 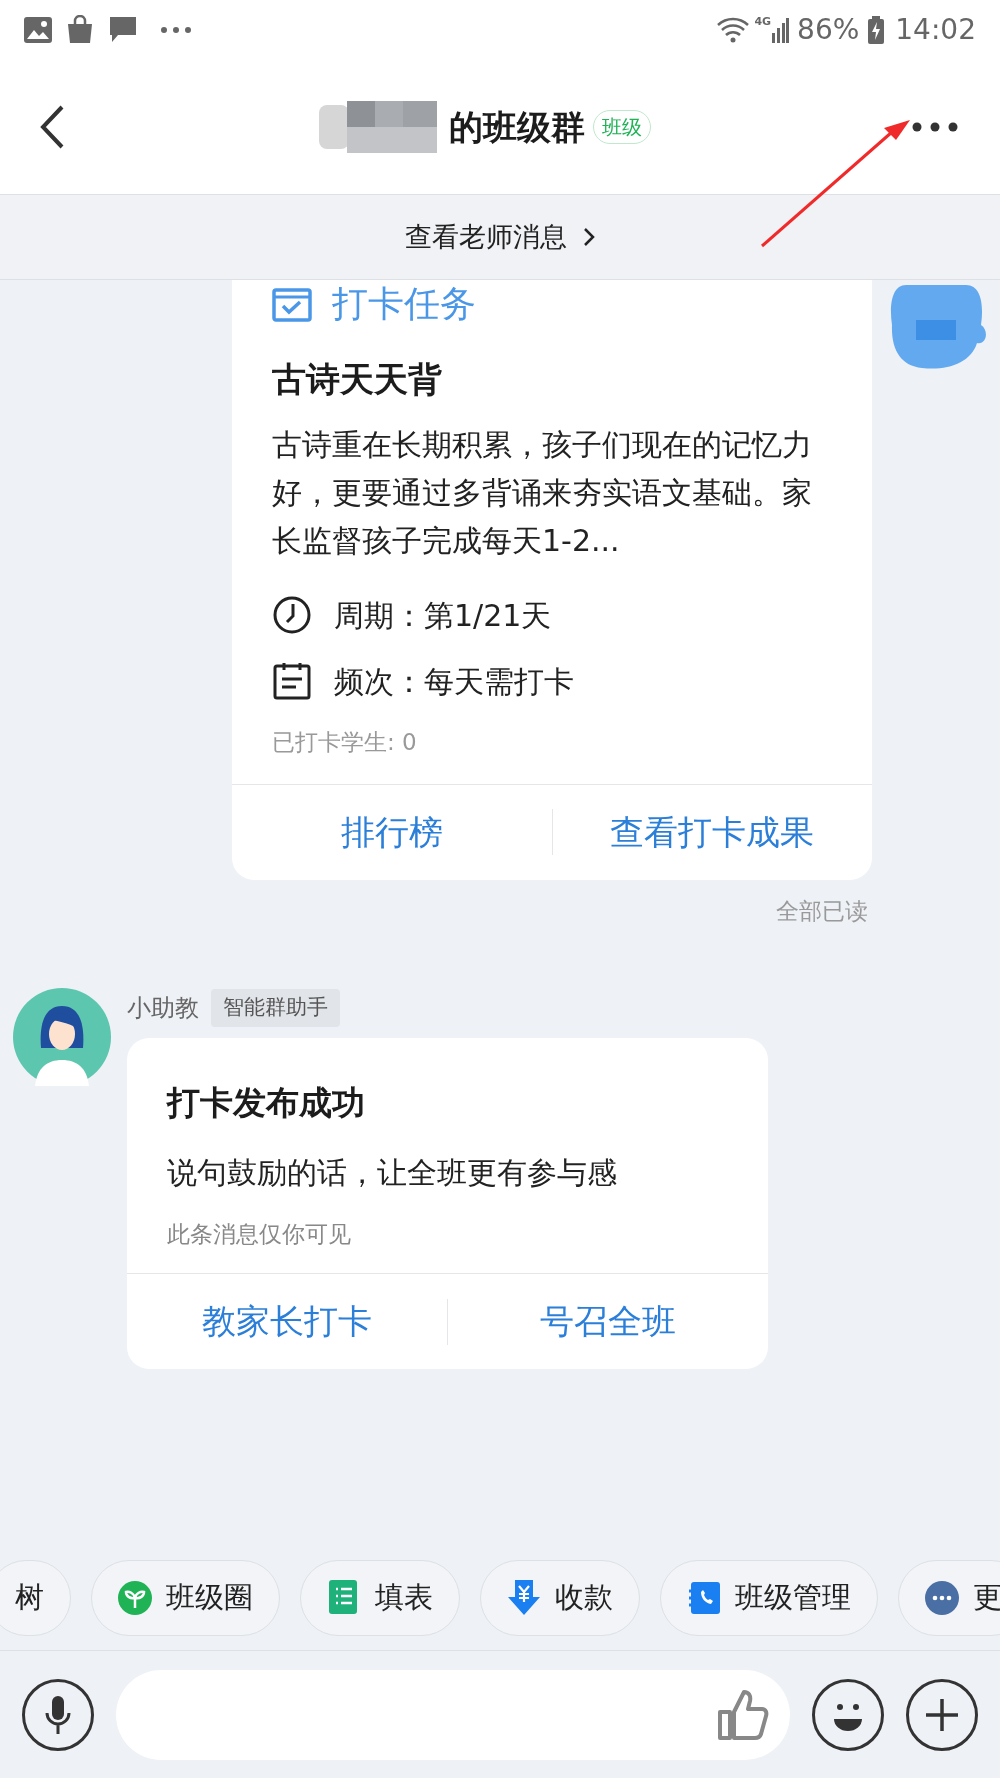 I want to click on shortcut-chip: 收款, so click(x=560, y=1598).